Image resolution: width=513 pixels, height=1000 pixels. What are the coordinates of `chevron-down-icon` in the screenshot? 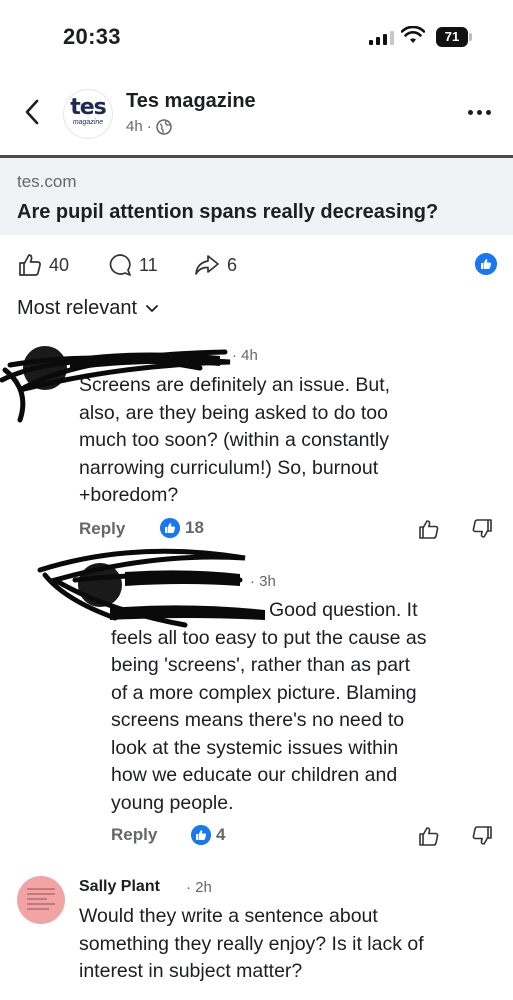 It's located at (152, 308).